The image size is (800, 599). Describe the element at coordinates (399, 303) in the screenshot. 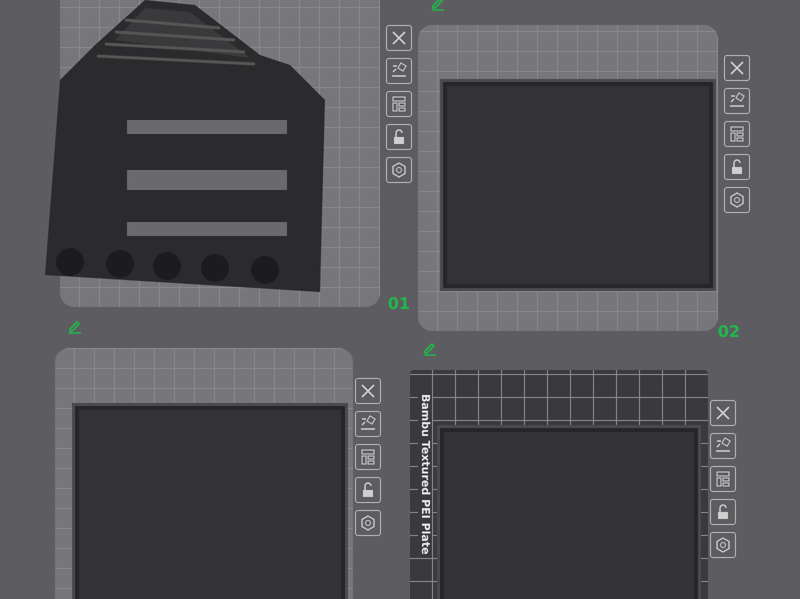

I see `plate-number: 01` at that location.